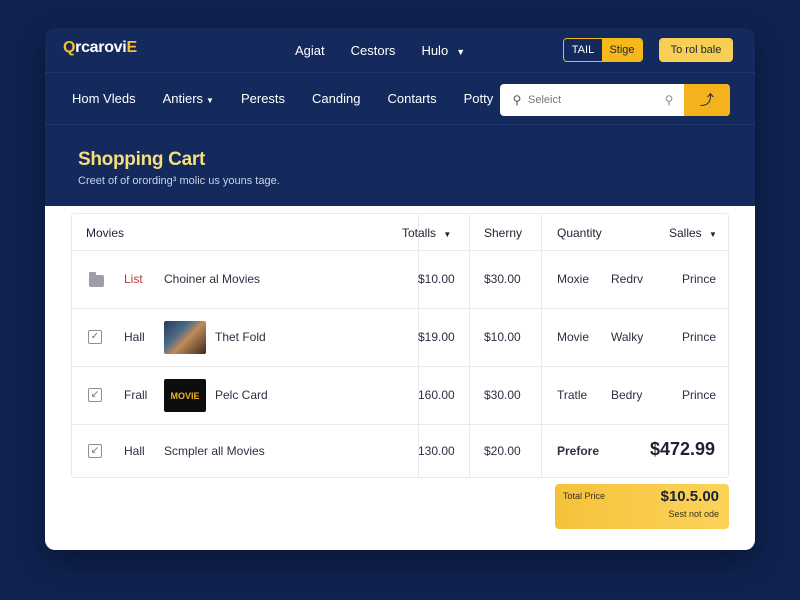  What do you see at coordinates (136, 395) in the screenshot?
I see `row-tag: Frall` at bounding box center [136, 395].